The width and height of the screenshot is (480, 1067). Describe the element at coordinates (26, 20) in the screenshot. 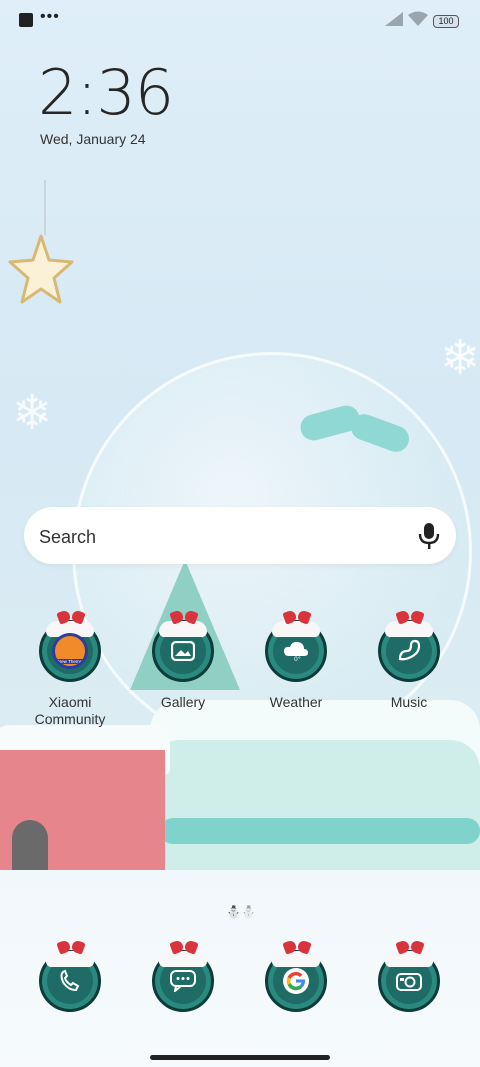

I see `notification-icon` at that location.